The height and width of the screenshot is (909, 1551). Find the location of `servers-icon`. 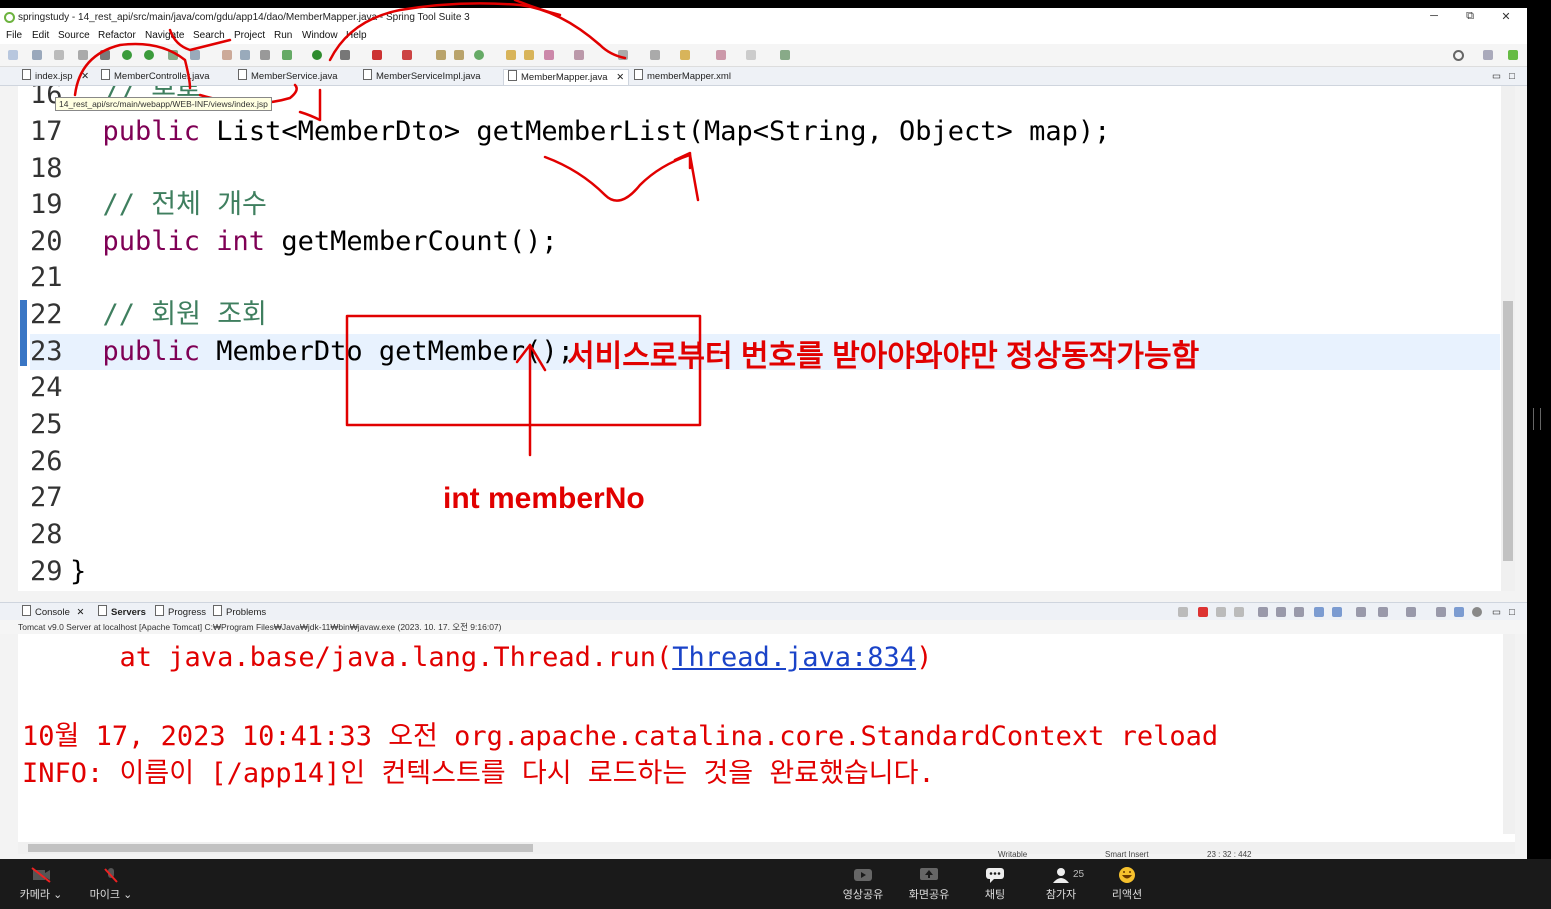

servers-icon is located at coordinates (102, 610).